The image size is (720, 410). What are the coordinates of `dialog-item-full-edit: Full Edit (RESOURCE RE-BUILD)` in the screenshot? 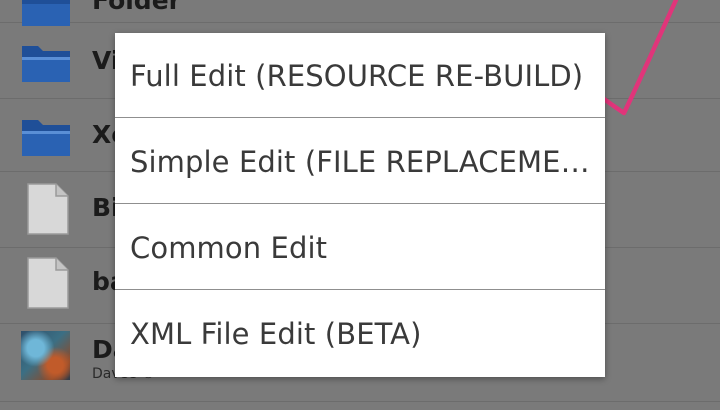 It's located at (360, 75).